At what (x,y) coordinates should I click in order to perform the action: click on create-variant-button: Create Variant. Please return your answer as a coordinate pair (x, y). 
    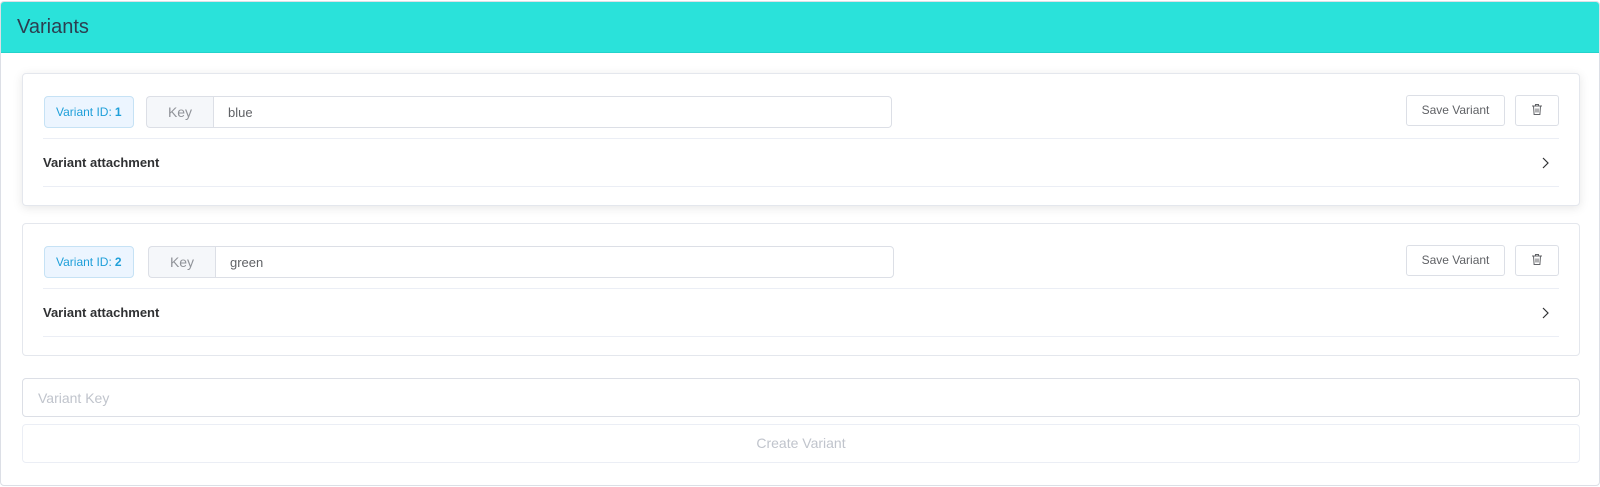
    Looking at the image, I should click on (801, 443).